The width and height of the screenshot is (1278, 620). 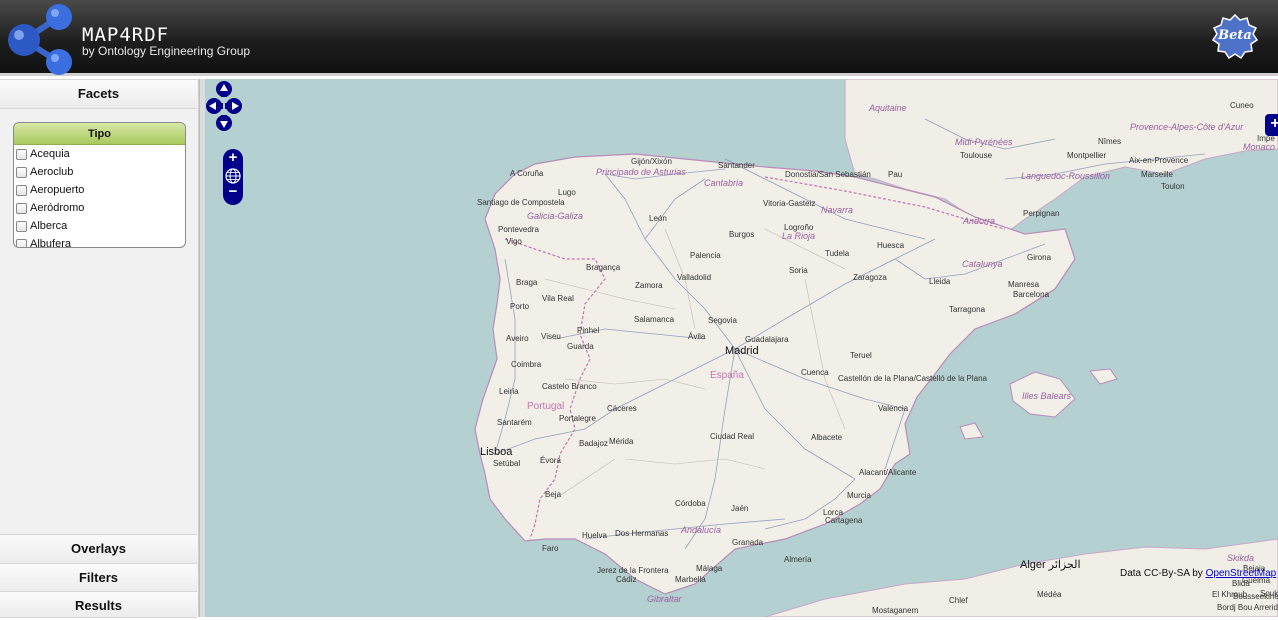 I want to click on city-label: Setúbal, so click(x=507, y=463).